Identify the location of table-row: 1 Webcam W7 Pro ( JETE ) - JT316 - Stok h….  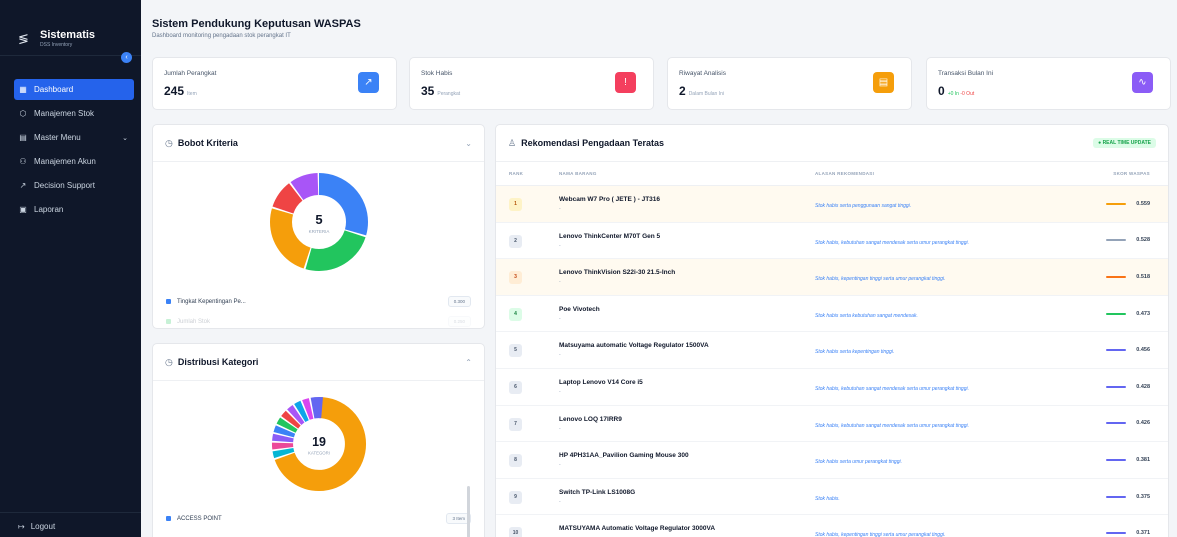
(832, 204).